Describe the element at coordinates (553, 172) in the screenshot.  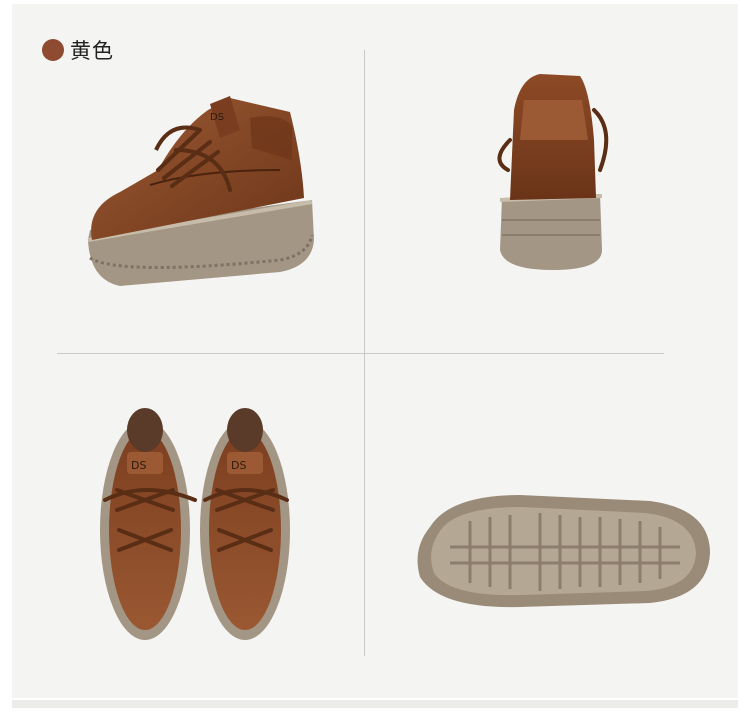
I see `shoe-back-view-image` at that location.